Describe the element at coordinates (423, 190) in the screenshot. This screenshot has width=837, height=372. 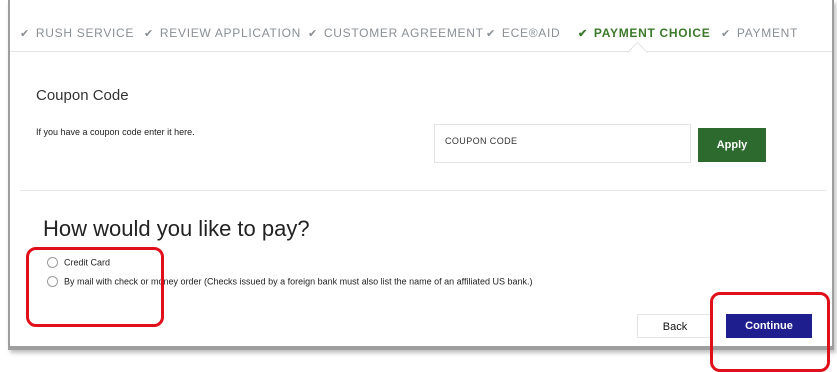
I see `section-divider` at that location.